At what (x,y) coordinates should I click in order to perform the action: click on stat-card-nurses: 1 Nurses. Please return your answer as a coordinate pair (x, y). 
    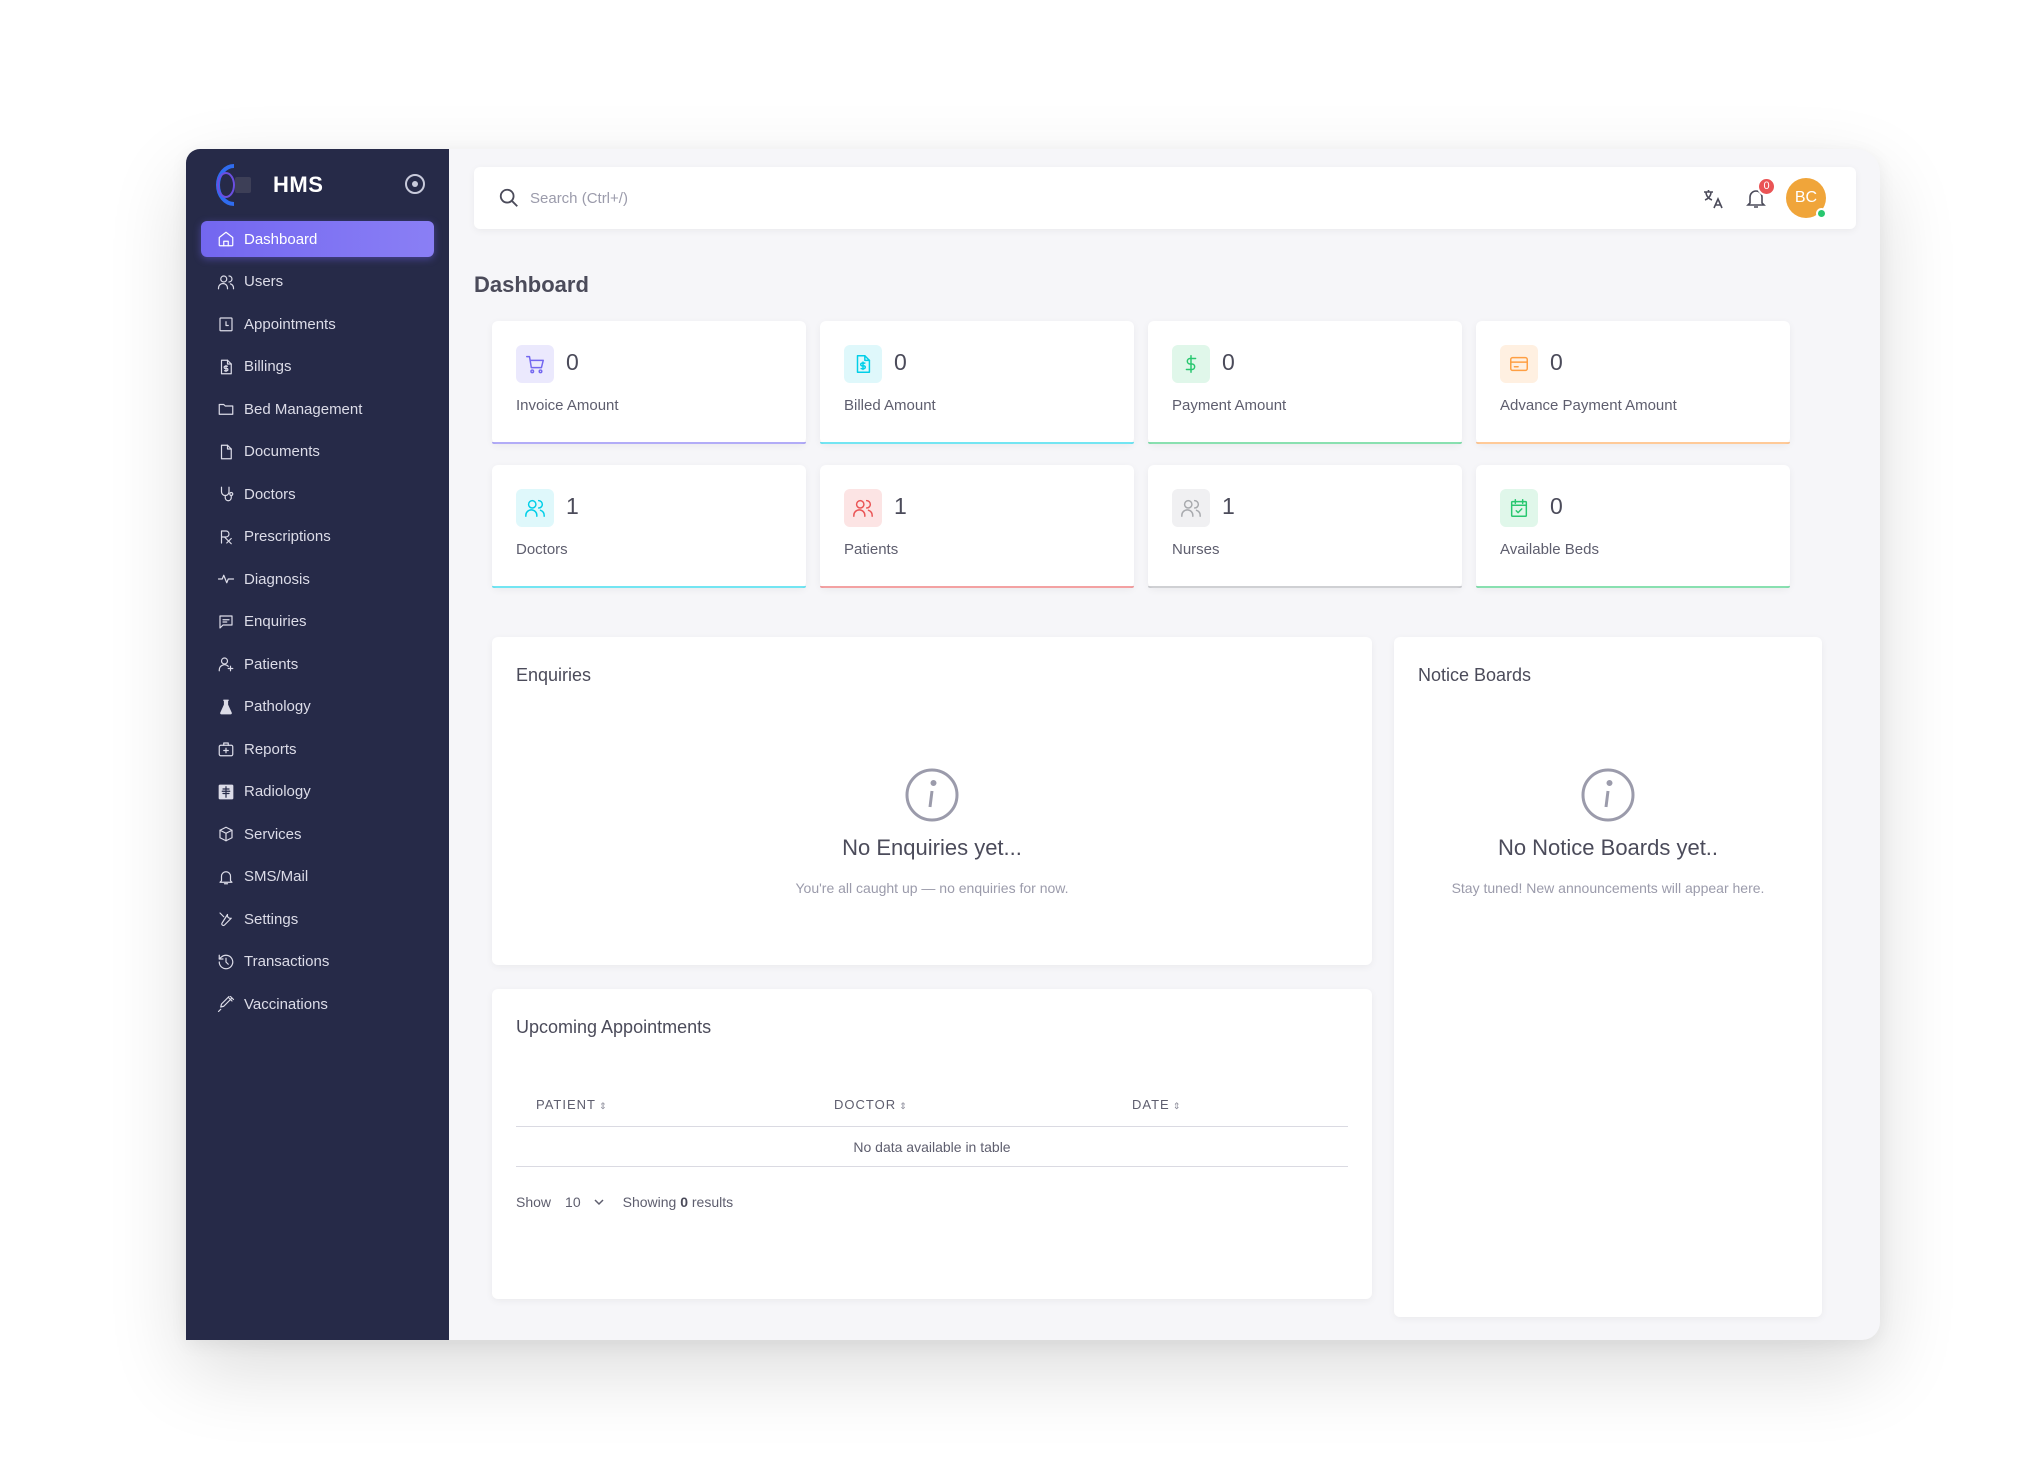
    Looking at the image, I should click on (1305, 526).